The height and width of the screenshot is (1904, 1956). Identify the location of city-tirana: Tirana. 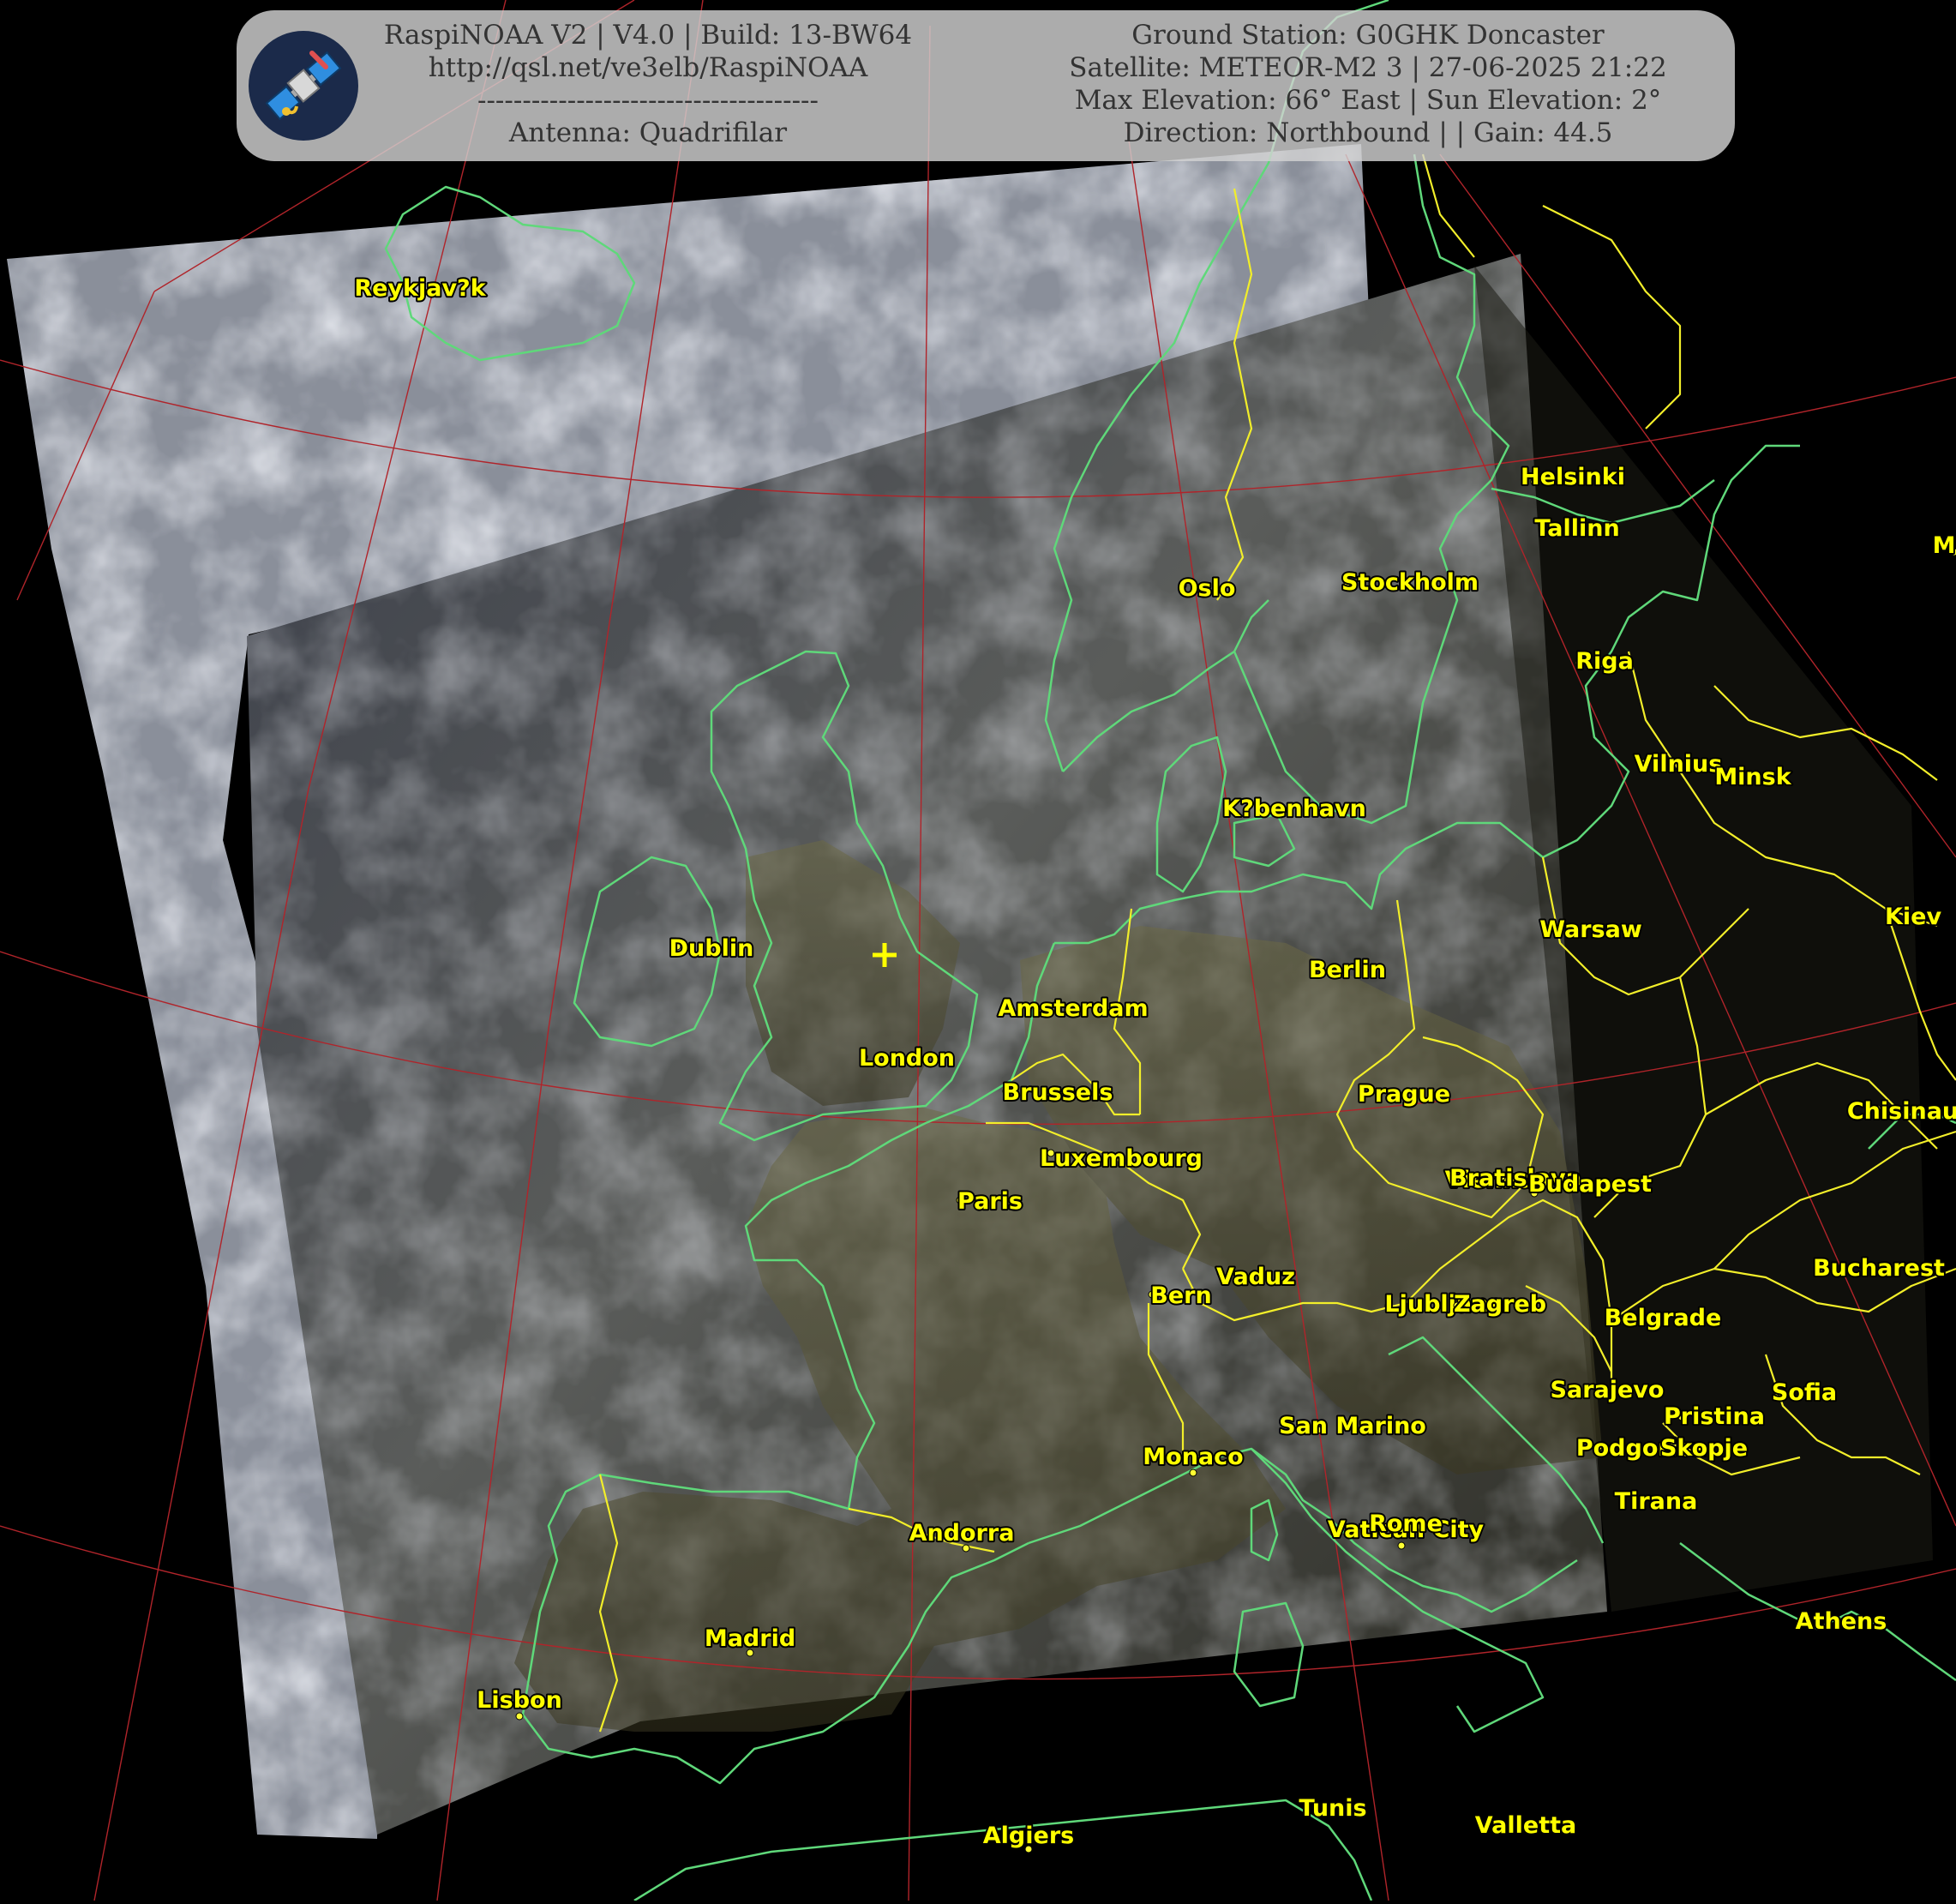
(1656, 1502).